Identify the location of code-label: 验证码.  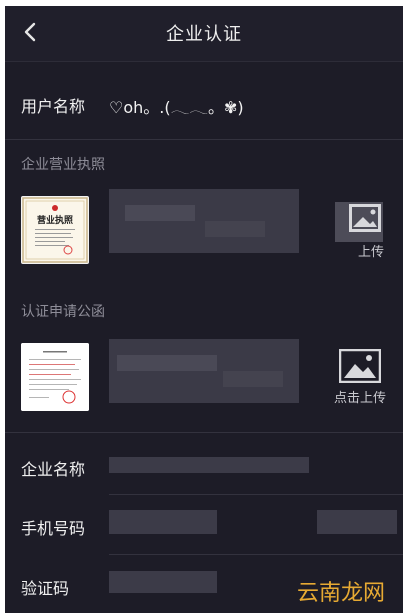
(45, 588).